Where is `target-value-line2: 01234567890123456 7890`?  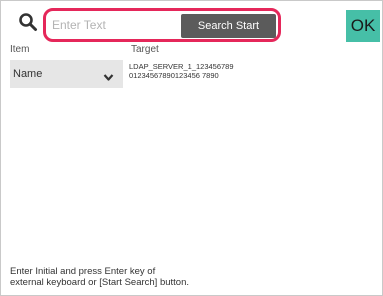
target-value-line2: 01234567890123456 7890 is located at coordinates (174, 75).